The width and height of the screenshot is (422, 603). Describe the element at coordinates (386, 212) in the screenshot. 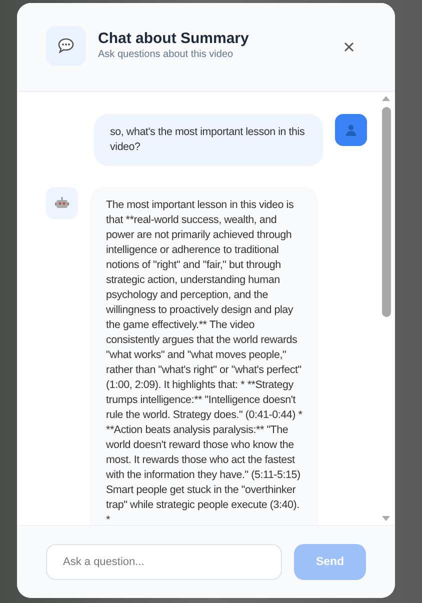

I see `scrollbar-thumb` at that location.